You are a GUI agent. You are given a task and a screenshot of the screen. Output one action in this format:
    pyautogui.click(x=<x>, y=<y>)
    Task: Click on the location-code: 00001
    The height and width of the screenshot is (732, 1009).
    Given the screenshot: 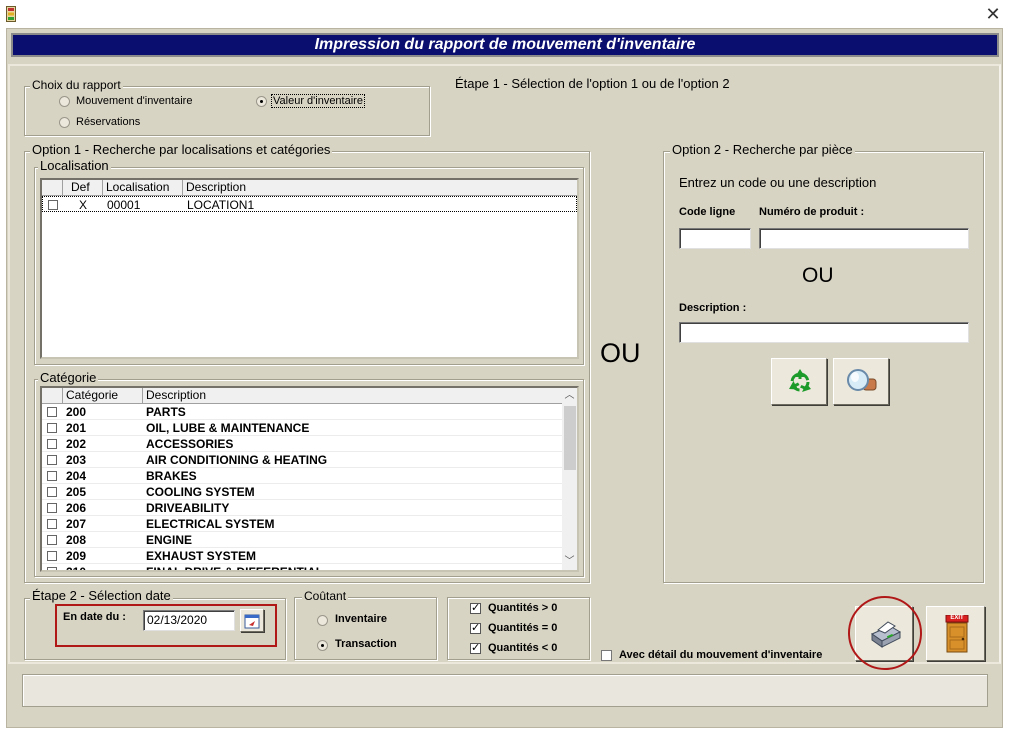 What is the action you would take?
    pyautogui.click(x=124, y=205)
    